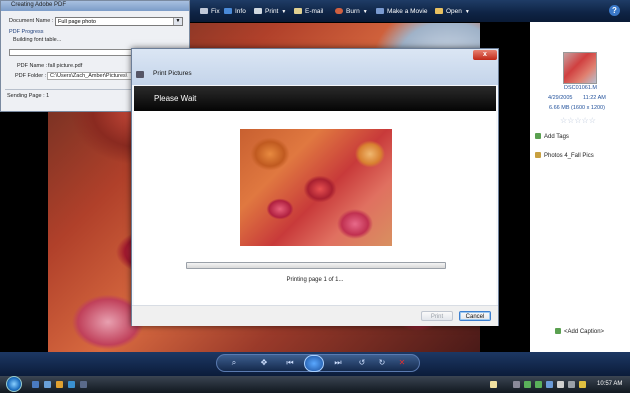 This screenshot has height=393, width=630. Describe the element at coordinates (580, 68) in the screenshot. I see `photo-thumbnail` at that location.